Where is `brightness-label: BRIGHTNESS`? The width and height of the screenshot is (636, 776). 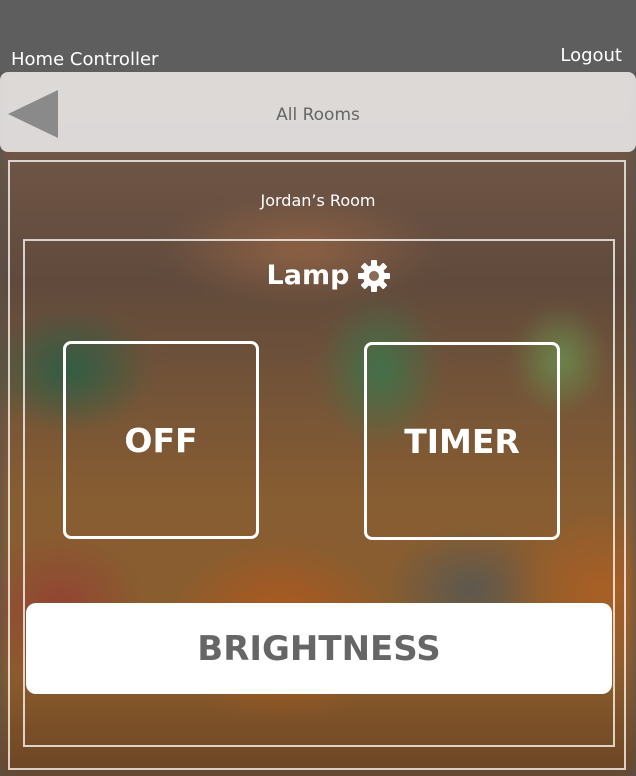 brightness-label: BRIGHTNESS is located at coordinates (319, 648).